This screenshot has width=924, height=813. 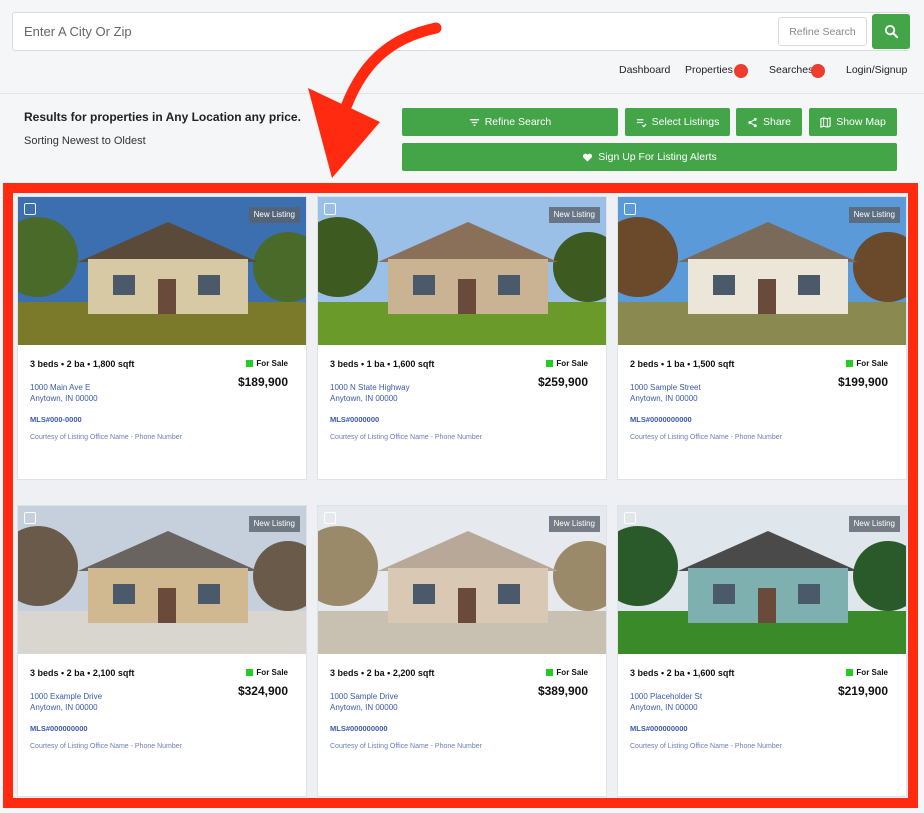 I want to click on listing-specs: 3 beds • 2 ba • 2,100 sqft, so click(x=82, y=673).